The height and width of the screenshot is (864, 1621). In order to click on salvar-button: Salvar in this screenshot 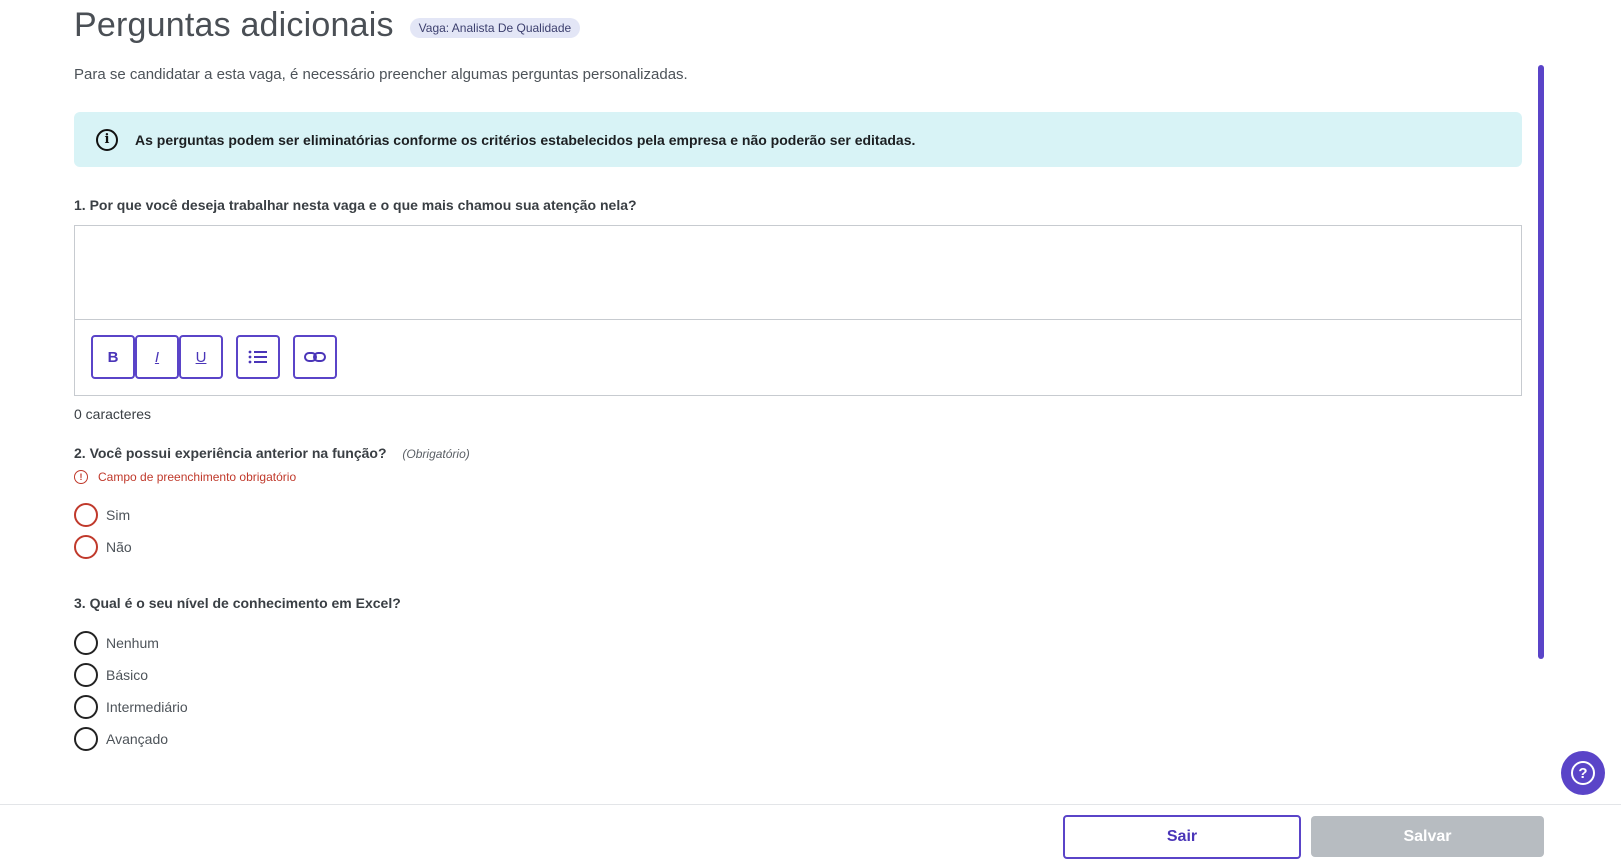, I will do `click(1427, 836)`.